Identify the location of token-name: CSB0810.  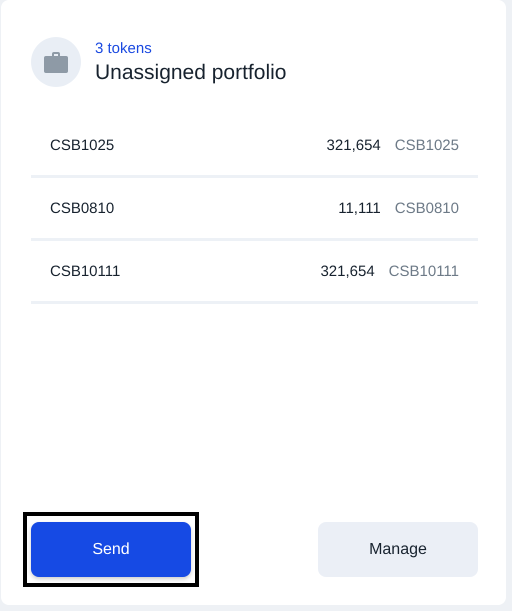
(83, 208).